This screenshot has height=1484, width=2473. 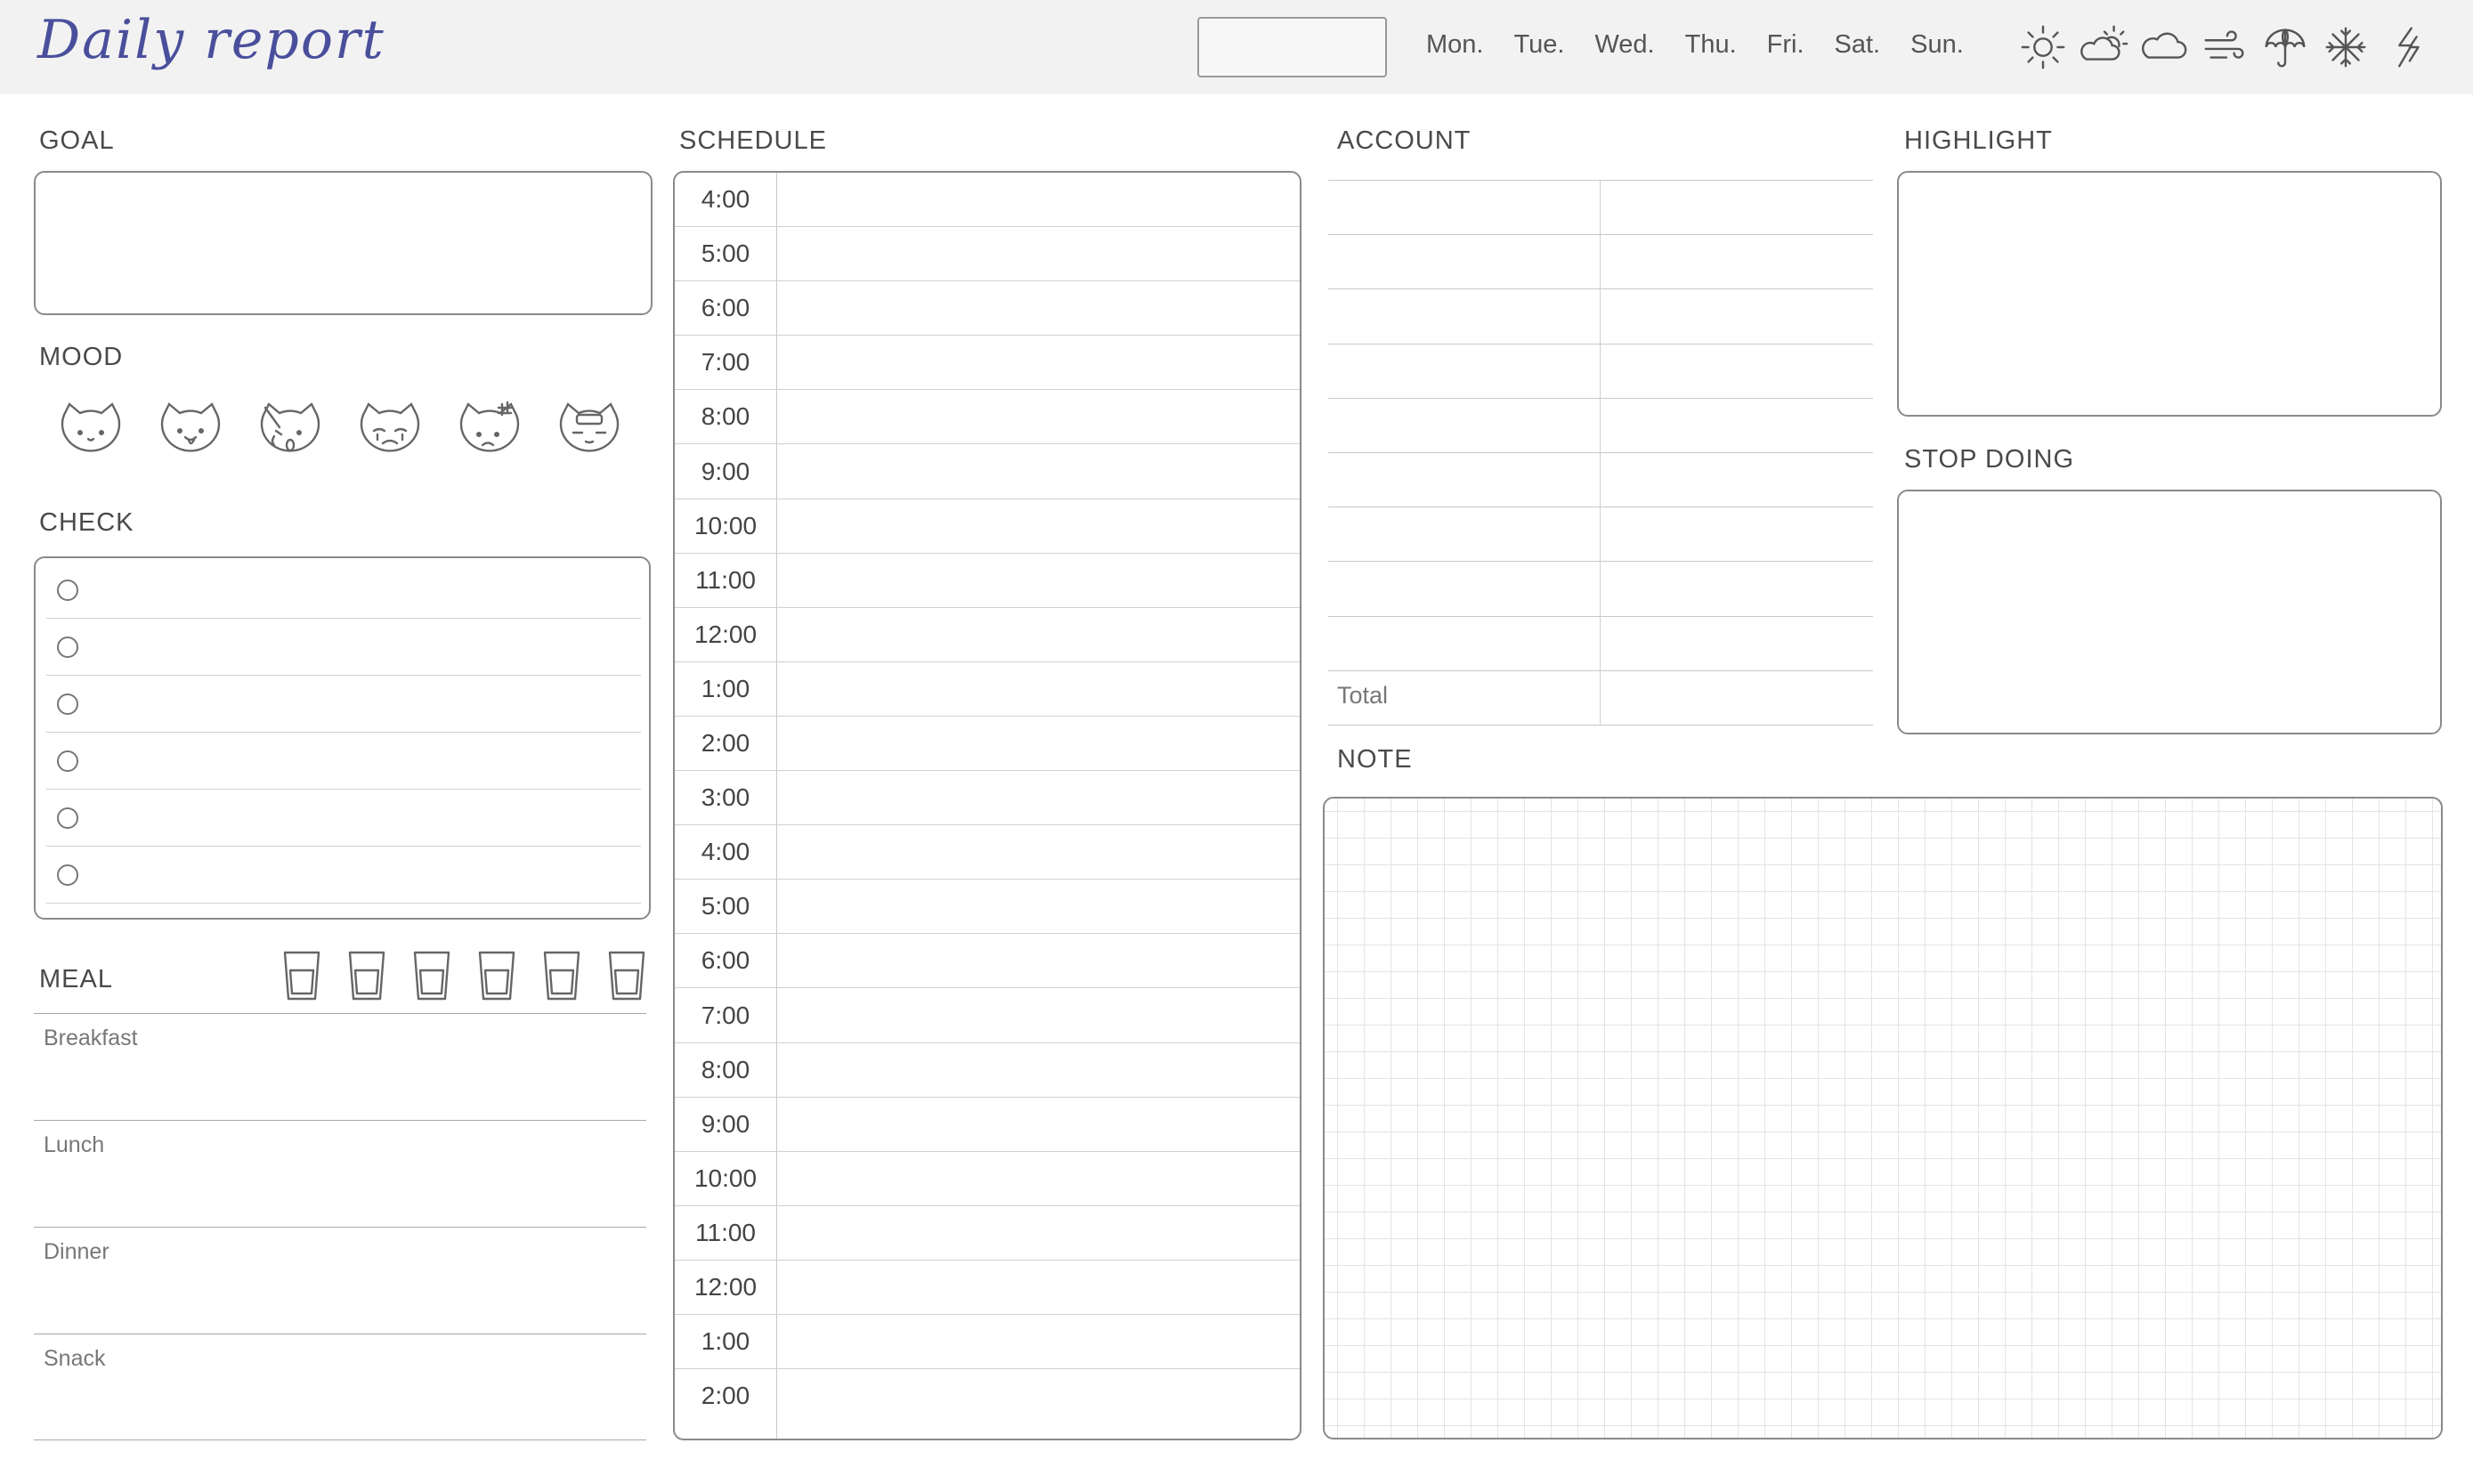 I want to click on cat-crying-icon, so click(x=390, y=431).